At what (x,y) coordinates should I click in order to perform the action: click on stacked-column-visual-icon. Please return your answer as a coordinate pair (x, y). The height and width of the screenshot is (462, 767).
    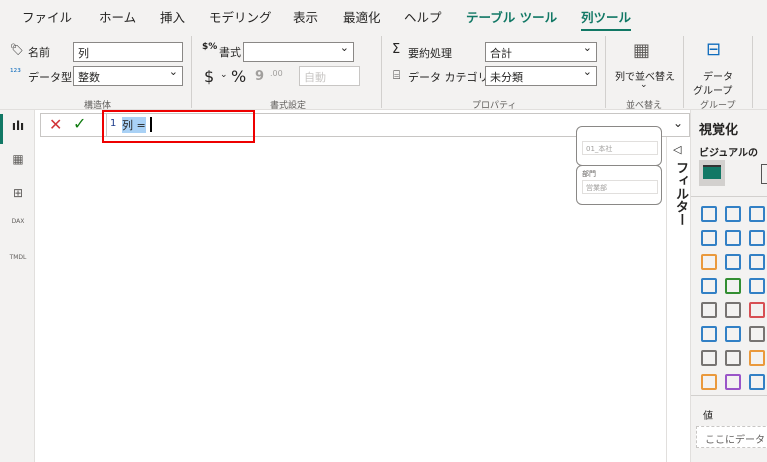
    Looking at the image, I should click on (733, 214).